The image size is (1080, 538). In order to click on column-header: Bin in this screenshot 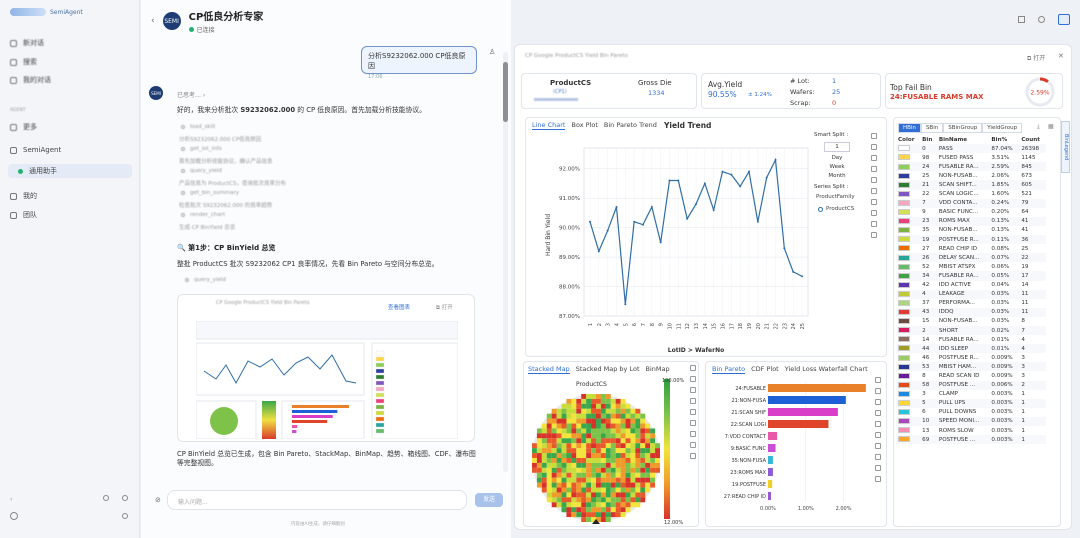, I will do `click(928, 139)`.